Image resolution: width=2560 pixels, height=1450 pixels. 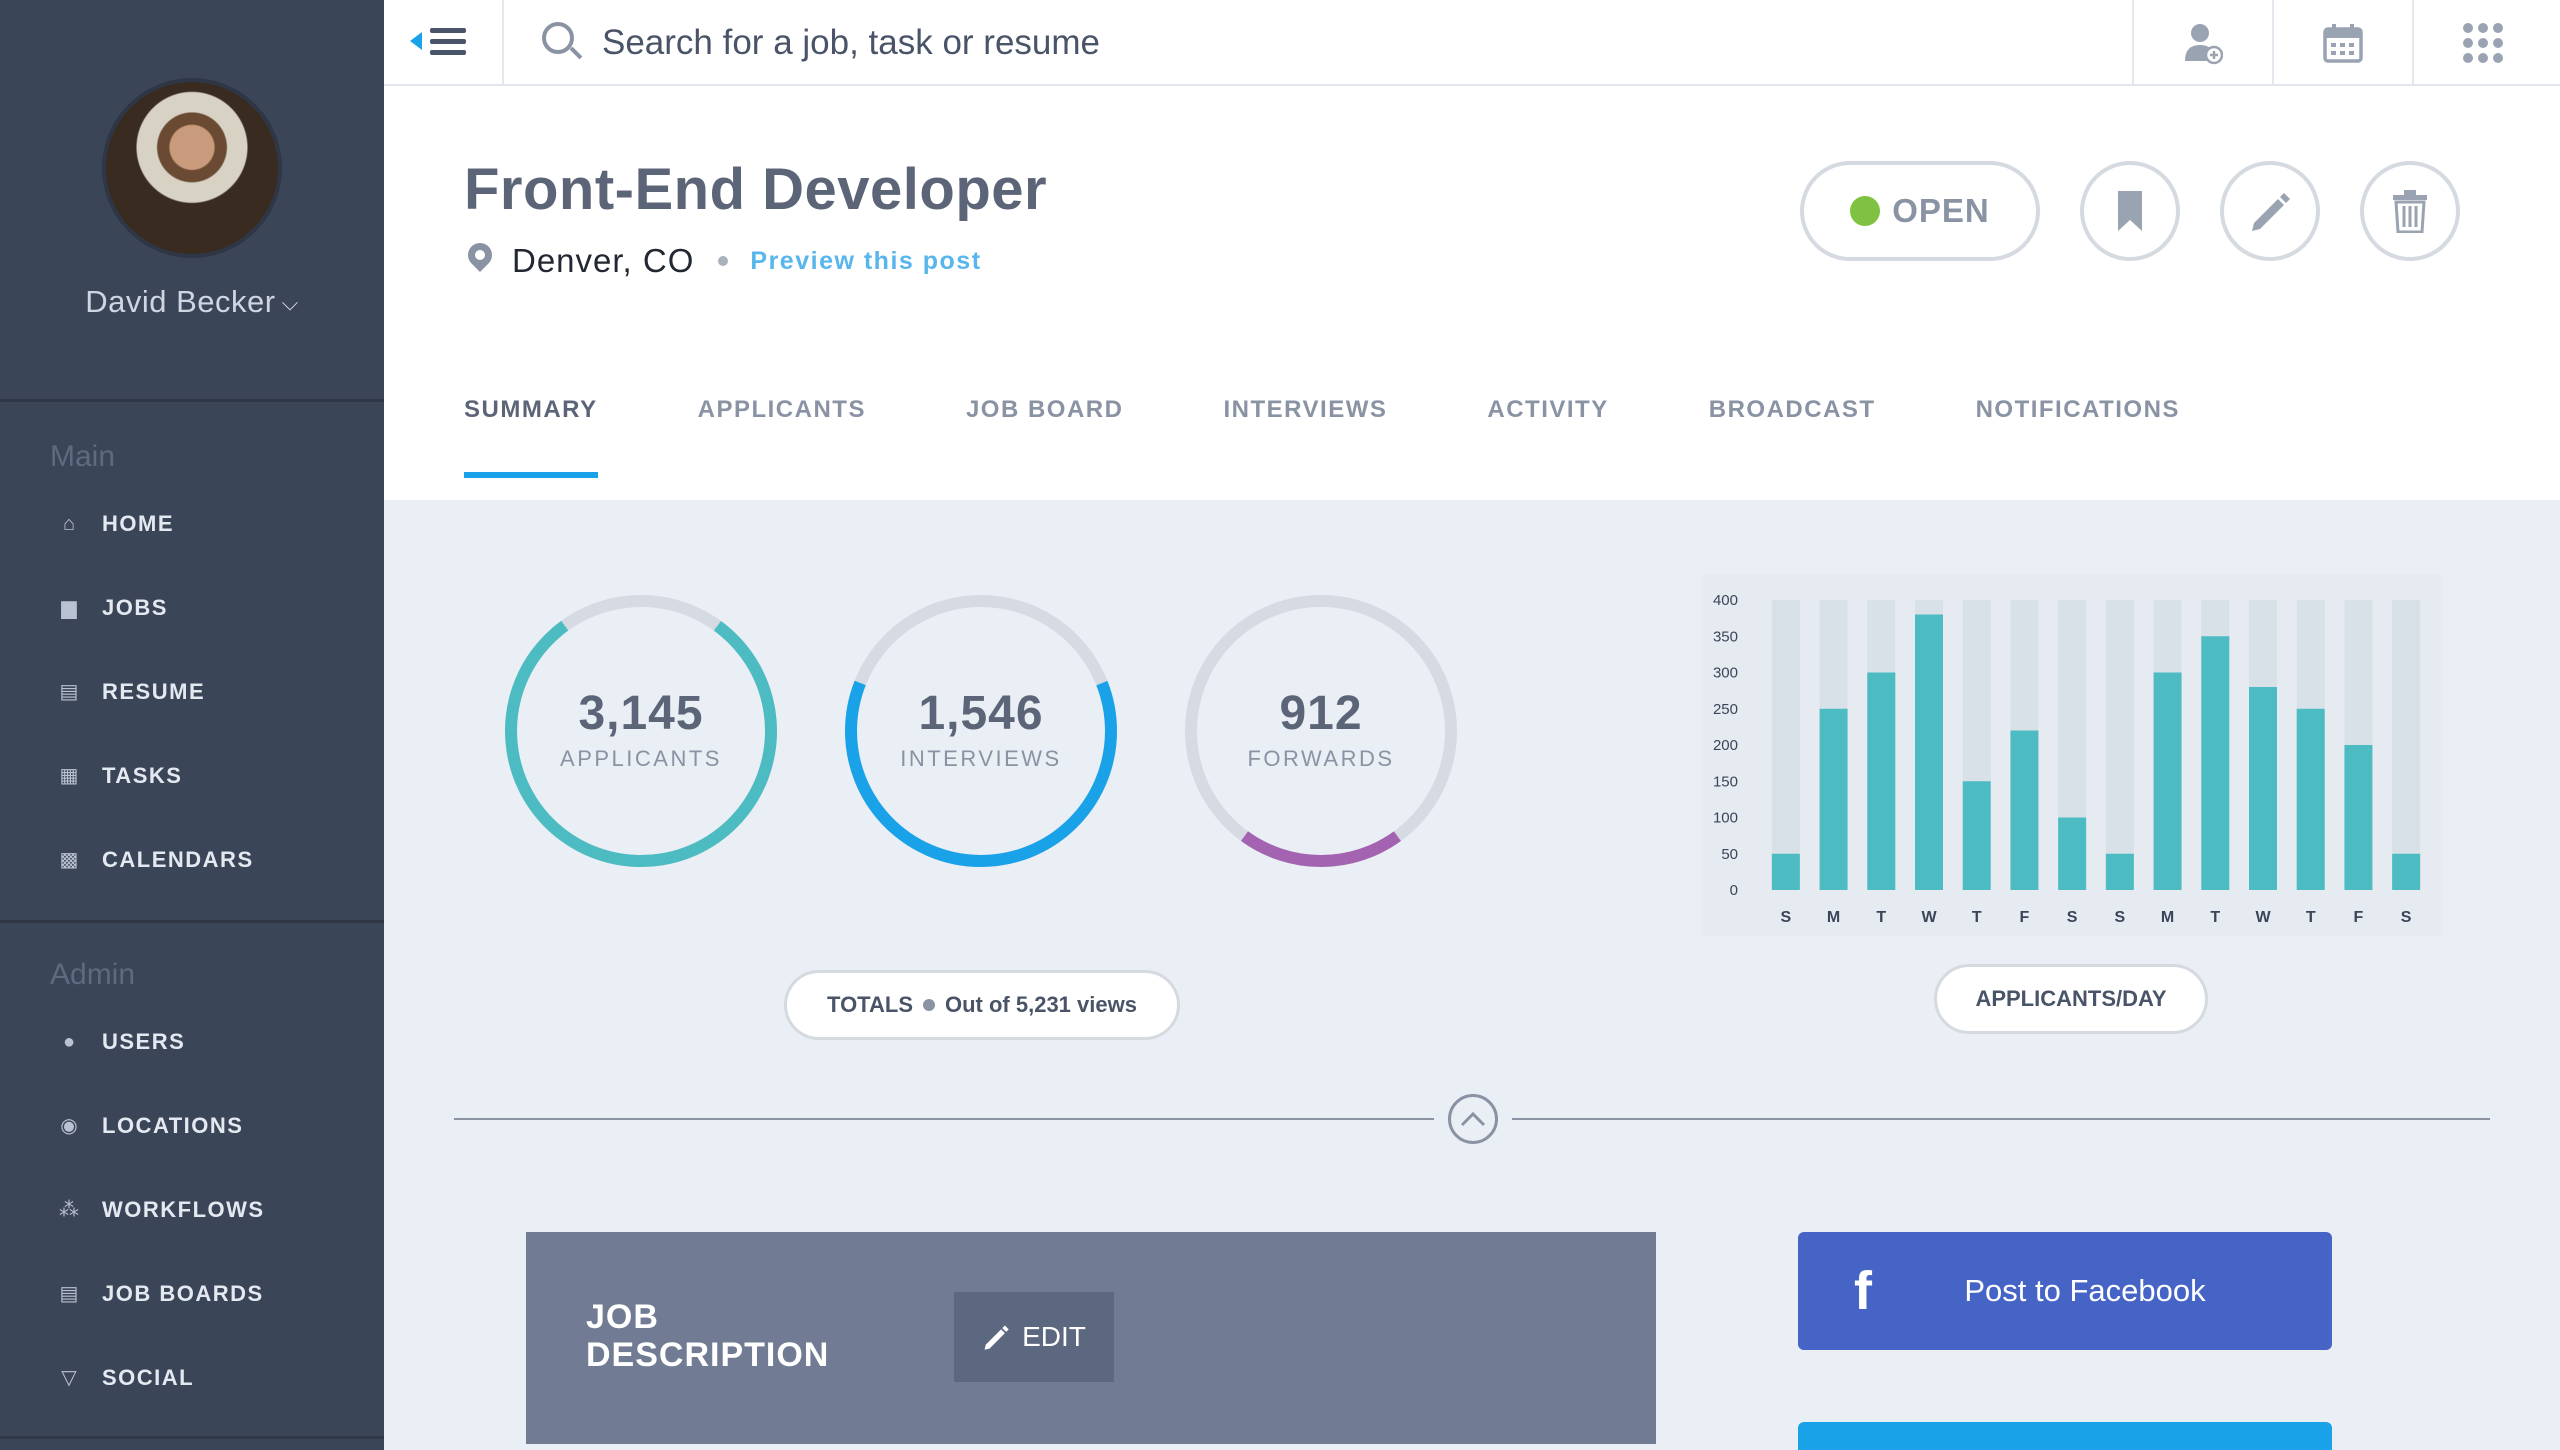 I want to click on calendar-button, so click(x=2342, y=43).